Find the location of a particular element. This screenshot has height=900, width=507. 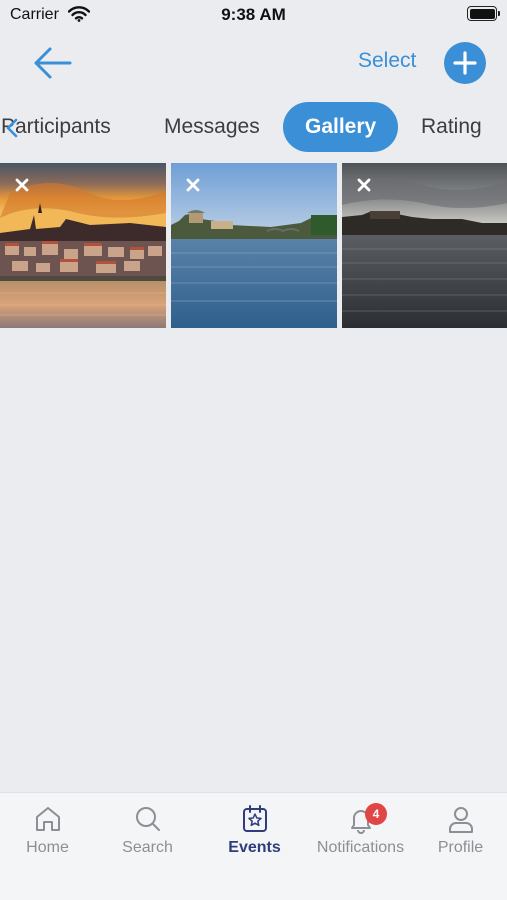

back-button is located at coordinates (53, 63).